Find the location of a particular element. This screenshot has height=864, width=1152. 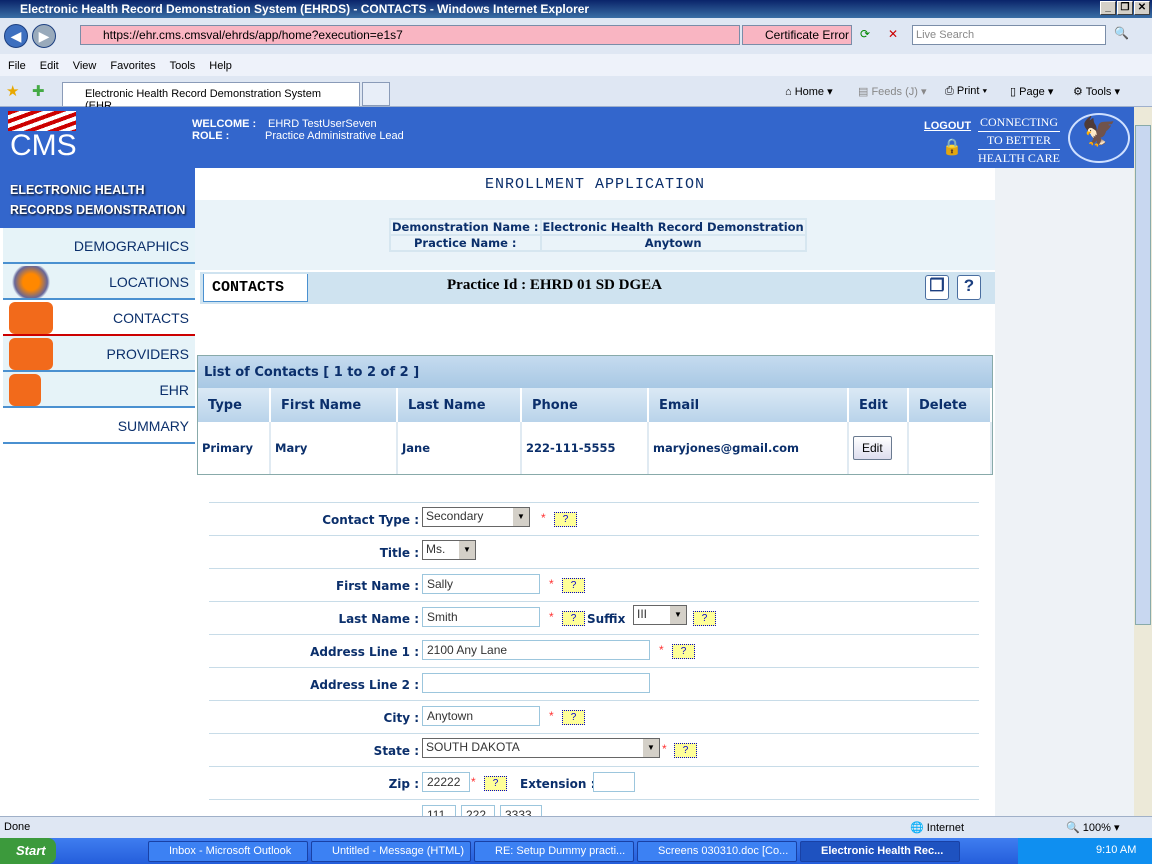

vertical-scrollbar is located at coordinates (1143, 461).